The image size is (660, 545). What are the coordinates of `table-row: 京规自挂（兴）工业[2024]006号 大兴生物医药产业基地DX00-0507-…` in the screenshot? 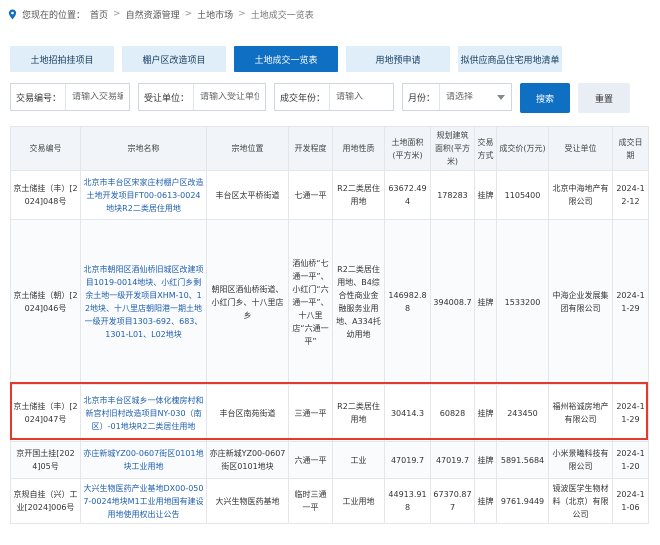 It's located at (329, 501).